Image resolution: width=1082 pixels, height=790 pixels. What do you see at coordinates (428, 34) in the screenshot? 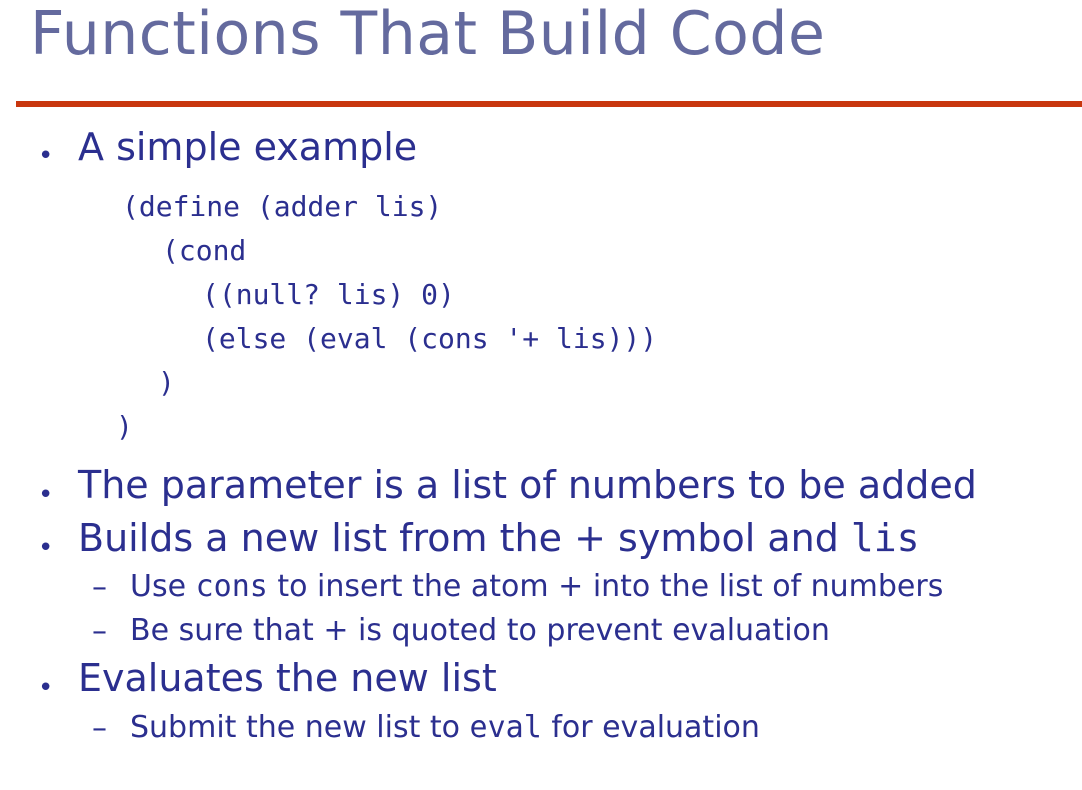
I see `slide-title: Functions That Build Code` at bounding box center [428, 34].